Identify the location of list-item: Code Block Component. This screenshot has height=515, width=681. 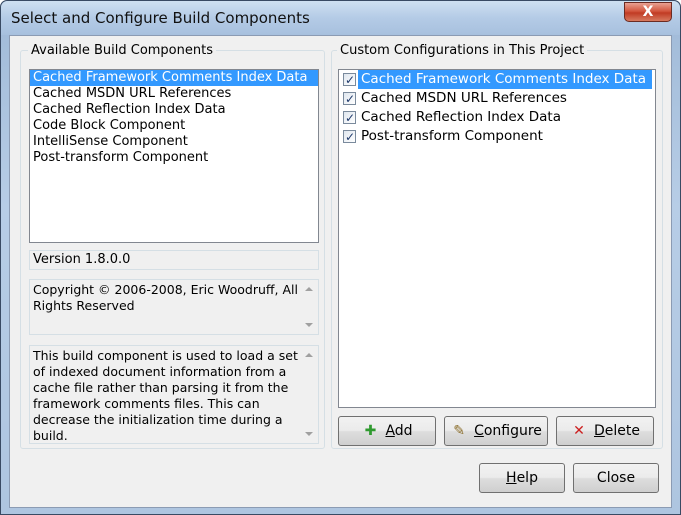
(174, 126).